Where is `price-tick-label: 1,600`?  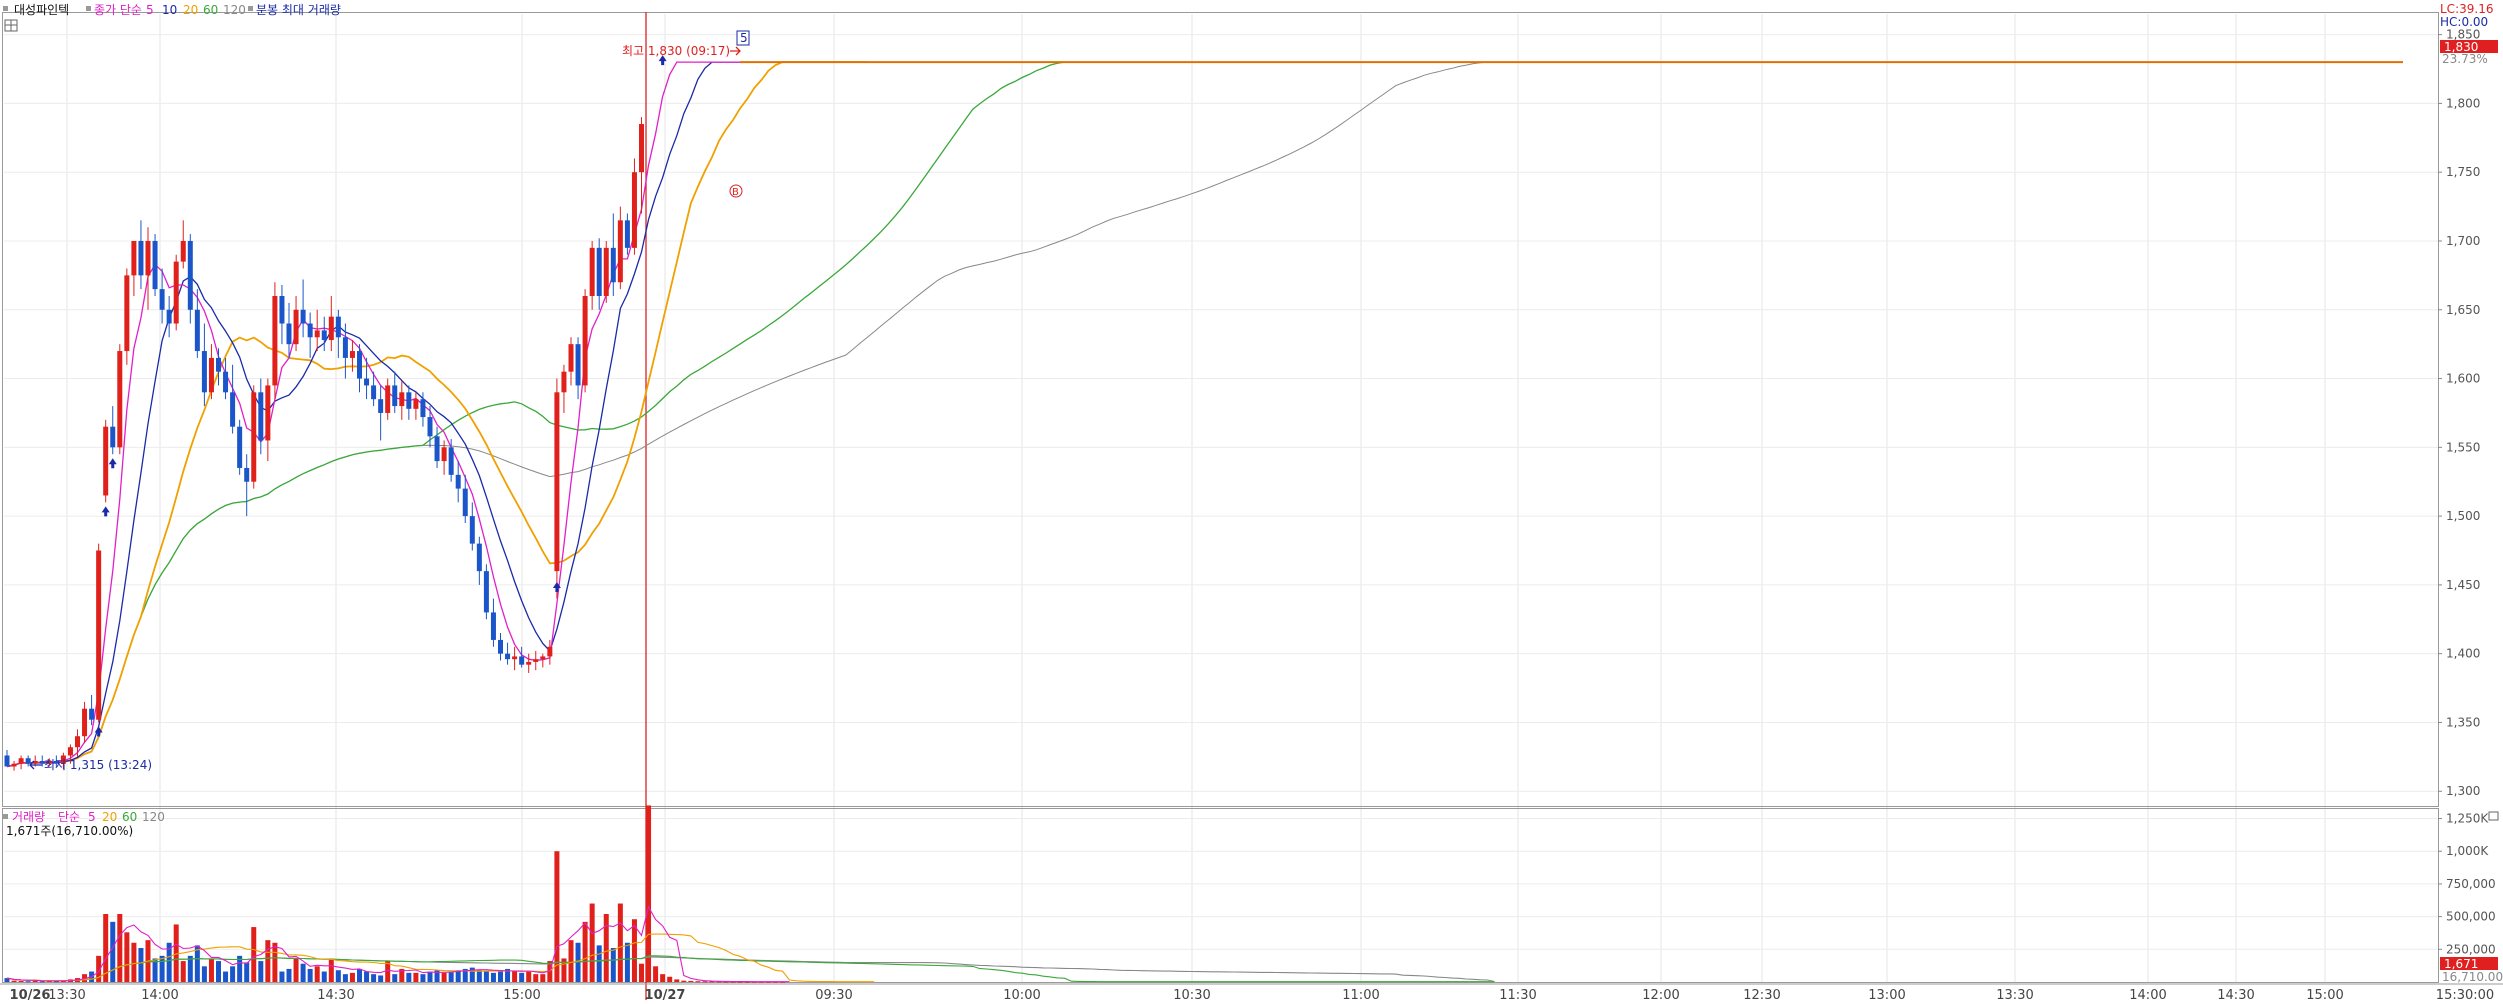 price-tick-label: 1,600 is located at coordinates (2463, 379).